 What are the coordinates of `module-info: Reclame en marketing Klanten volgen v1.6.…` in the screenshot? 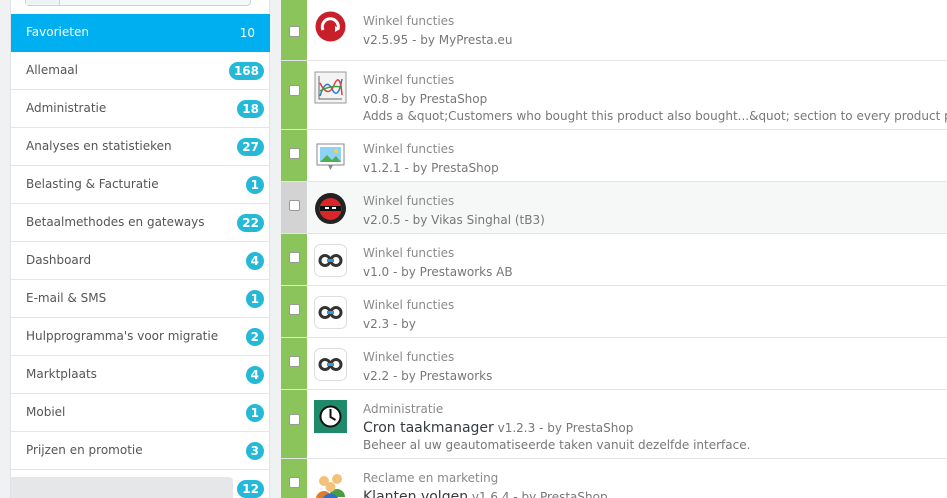 It's located at (653, 484).